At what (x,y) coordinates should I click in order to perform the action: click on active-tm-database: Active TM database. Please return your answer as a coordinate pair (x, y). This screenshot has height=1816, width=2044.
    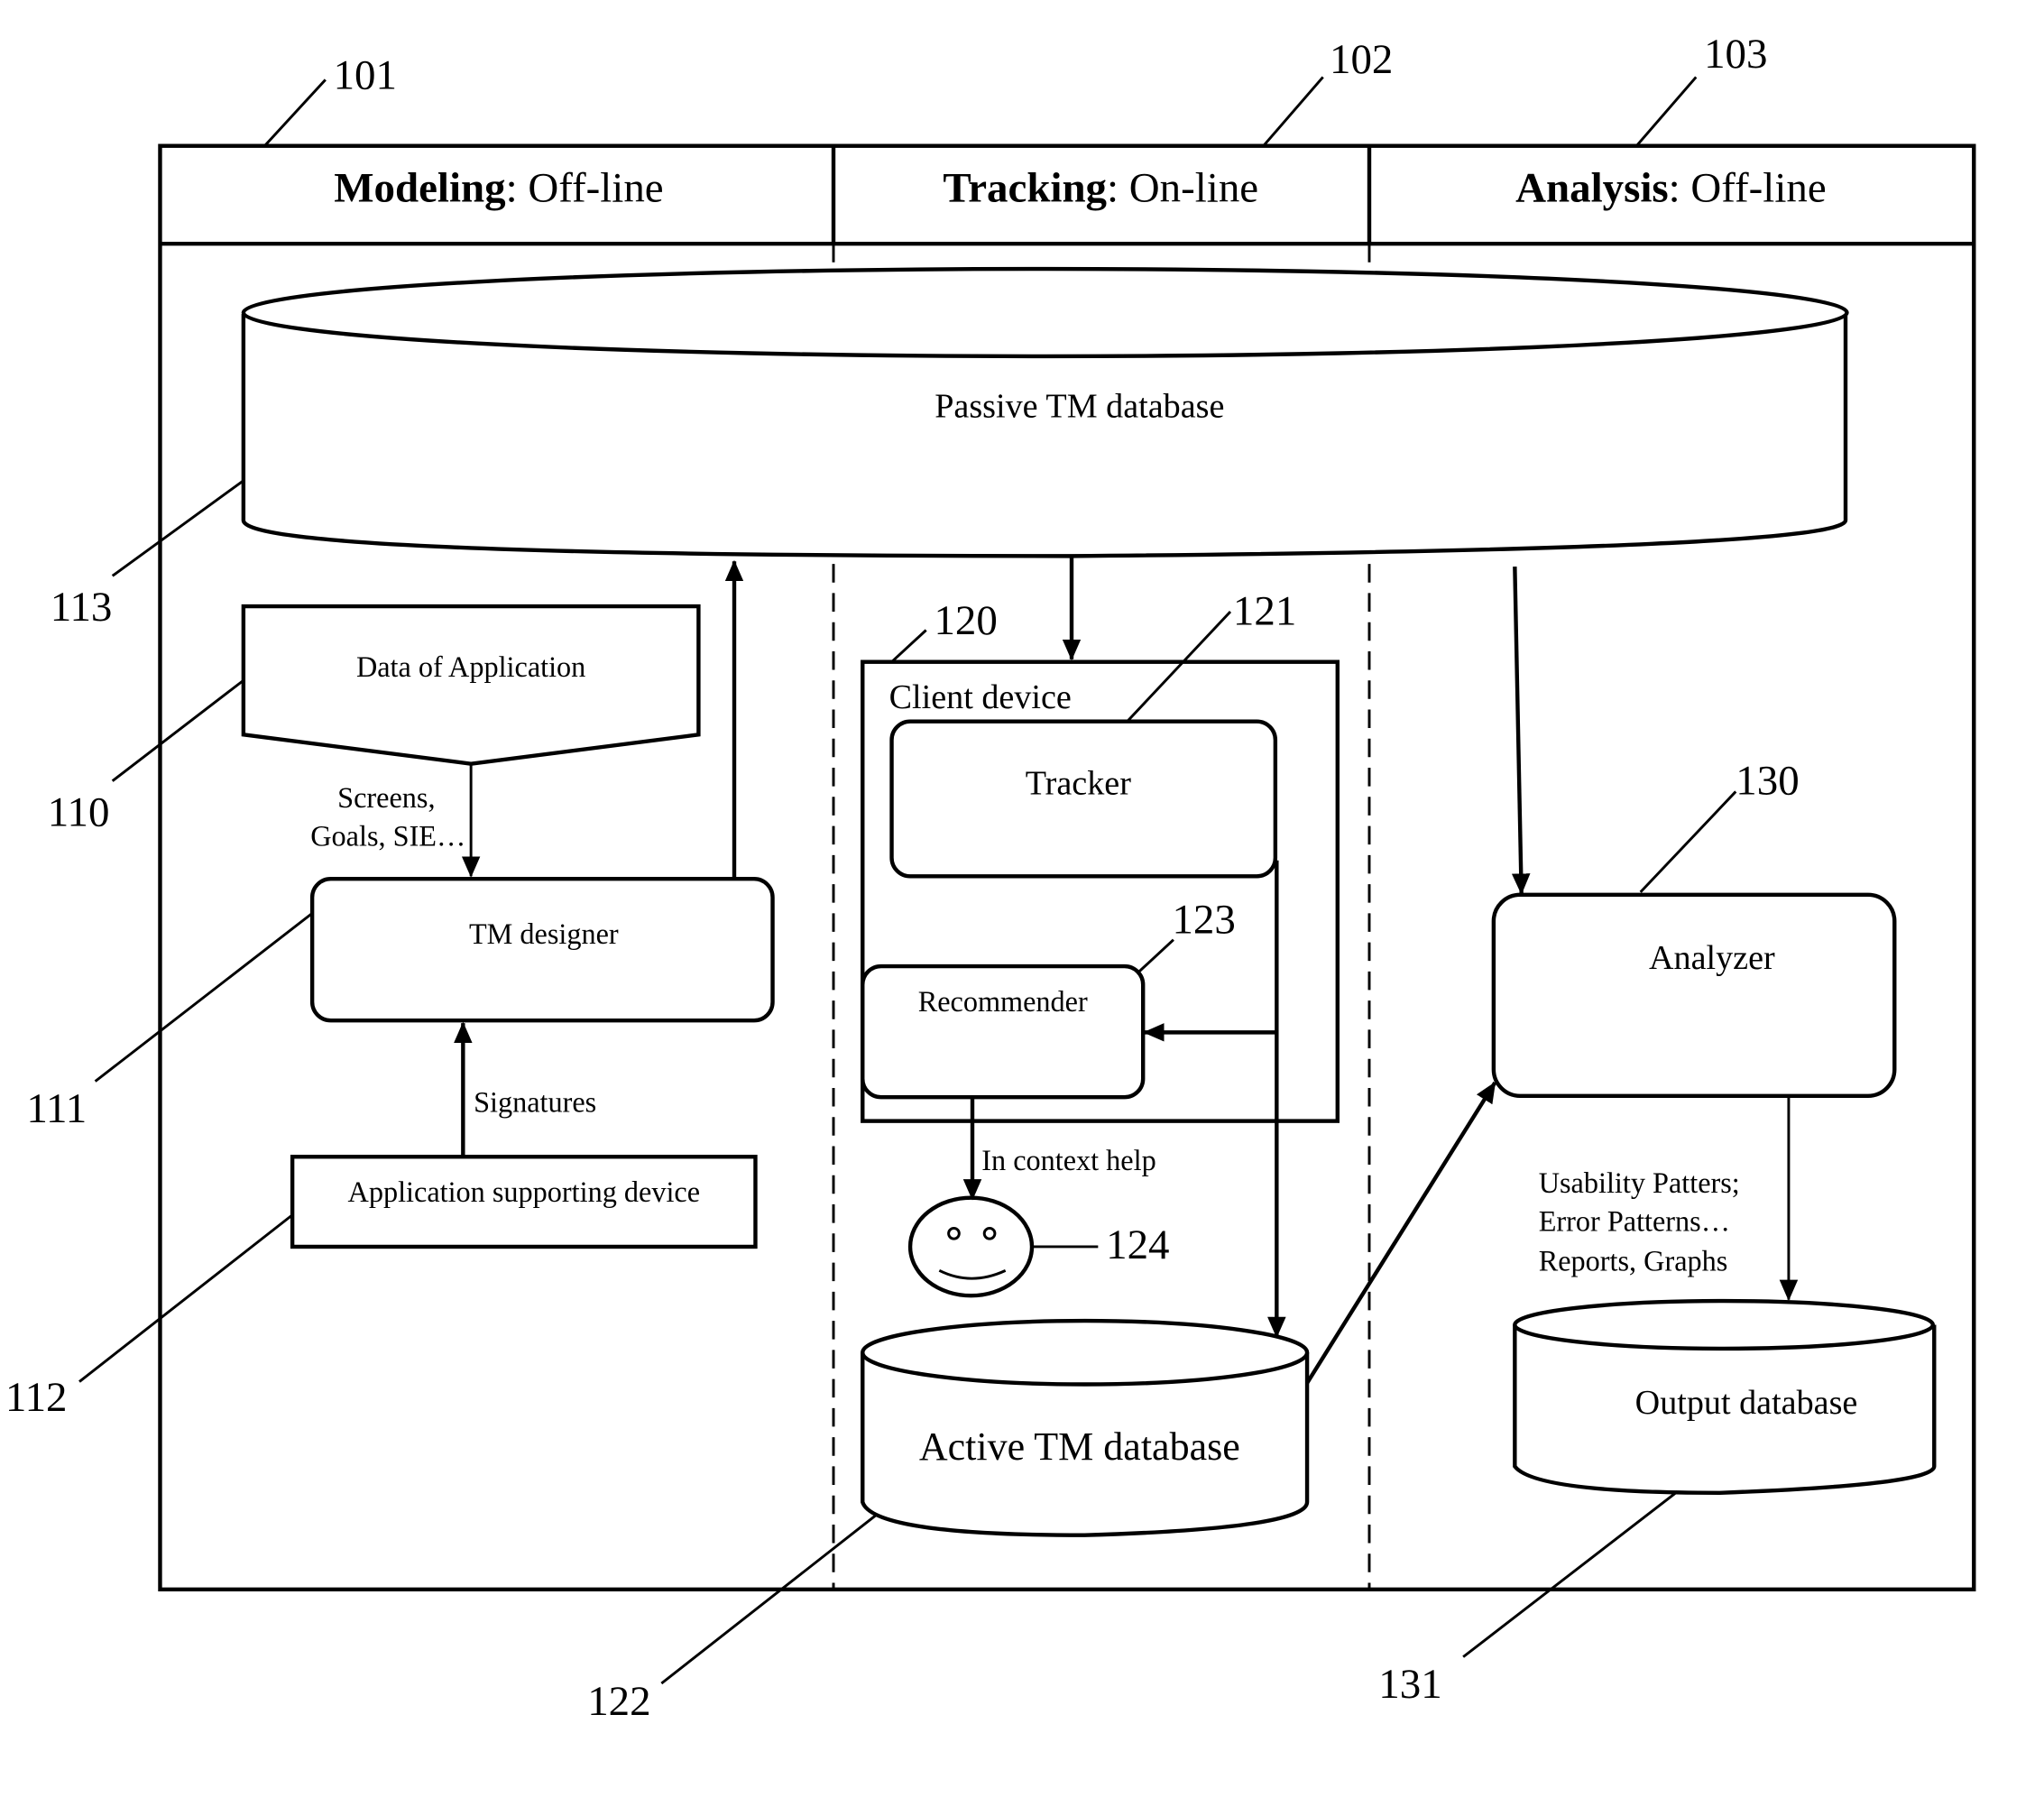
    Looking at the image, I should click on (1085, 1427).